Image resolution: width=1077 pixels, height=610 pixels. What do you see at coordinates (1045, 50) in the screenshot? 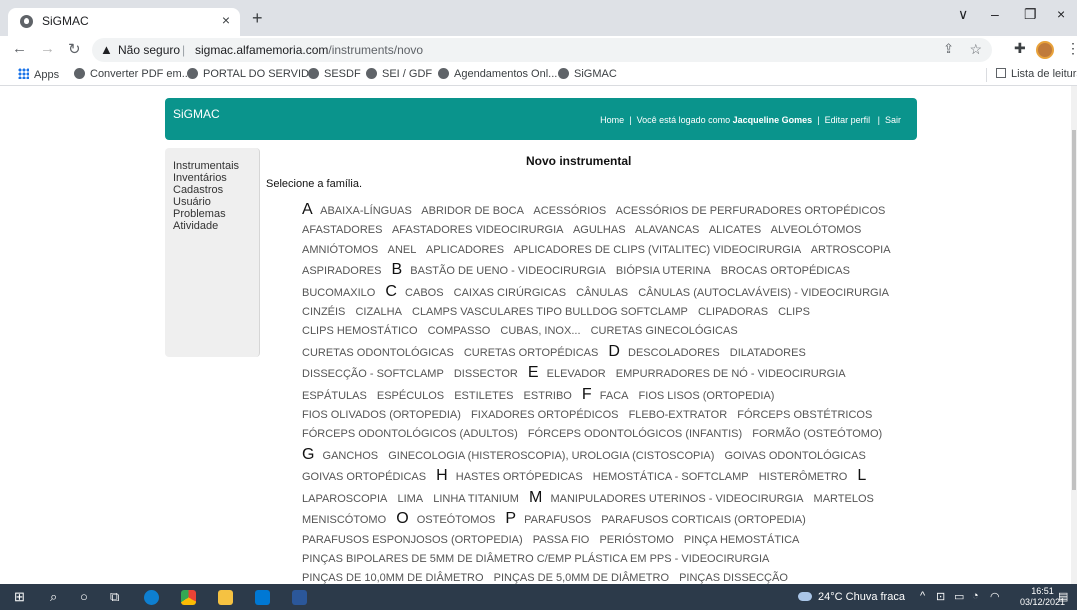
I see `profile-avatar` at bounding box center [1045, 50].